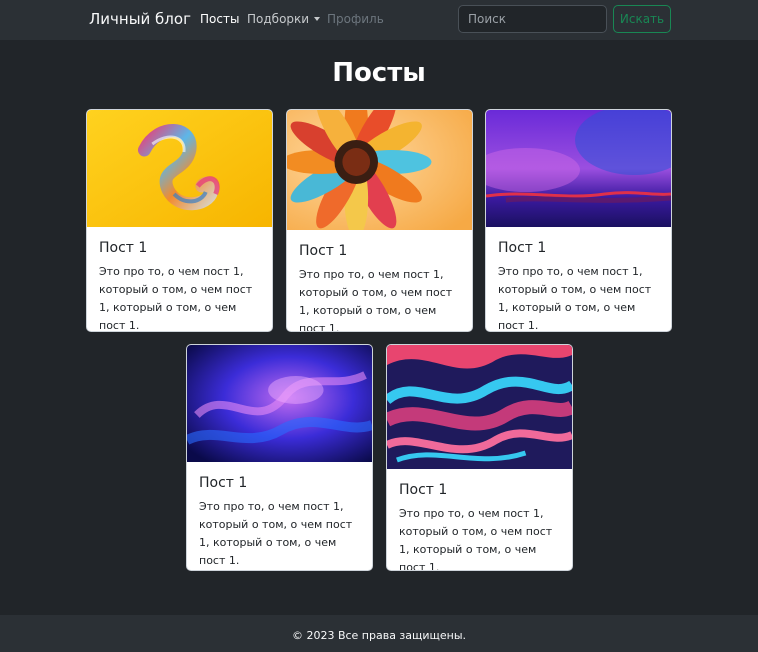  What do you see at coordinates (279, 403) in the screenshot?
I see `blue-nebula-image` at bounding box center [279, 403].